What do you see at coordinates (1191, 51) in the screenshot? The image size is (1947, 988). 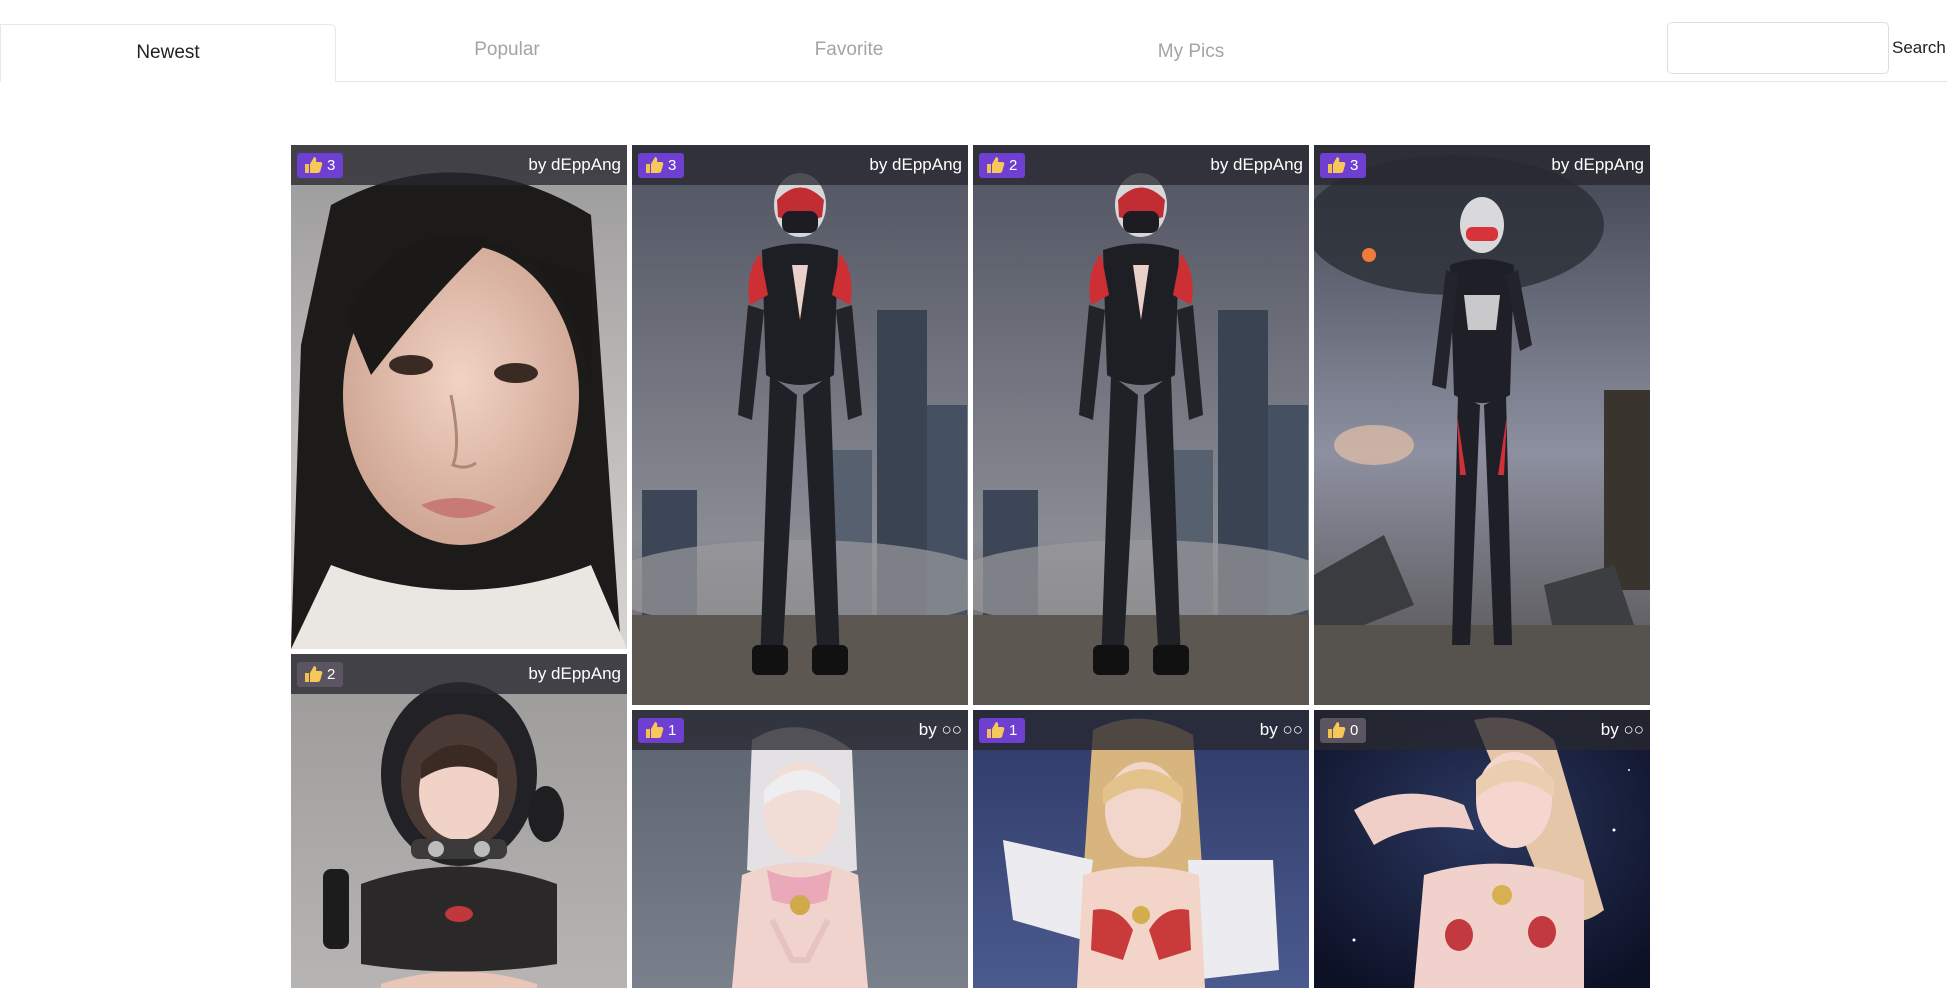 I see `tab-my-pics: My Pics` at bounding box center [1191, 51].